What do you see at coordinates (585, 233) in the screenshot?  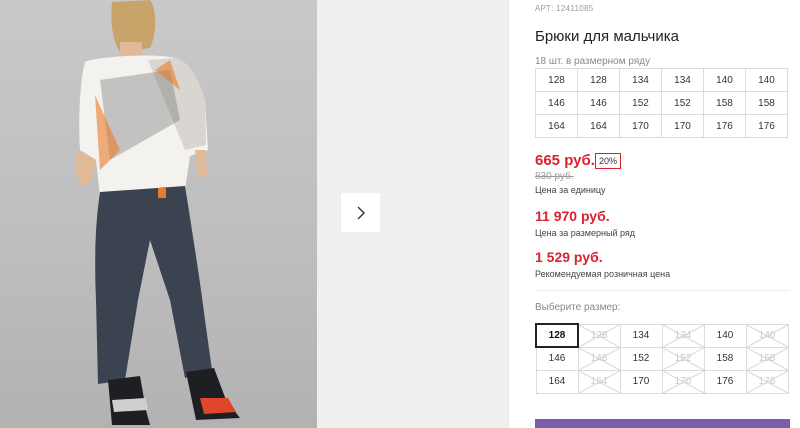 I see `set-price-label: Цена за размерный ряд` at bounding box center [585, 233].